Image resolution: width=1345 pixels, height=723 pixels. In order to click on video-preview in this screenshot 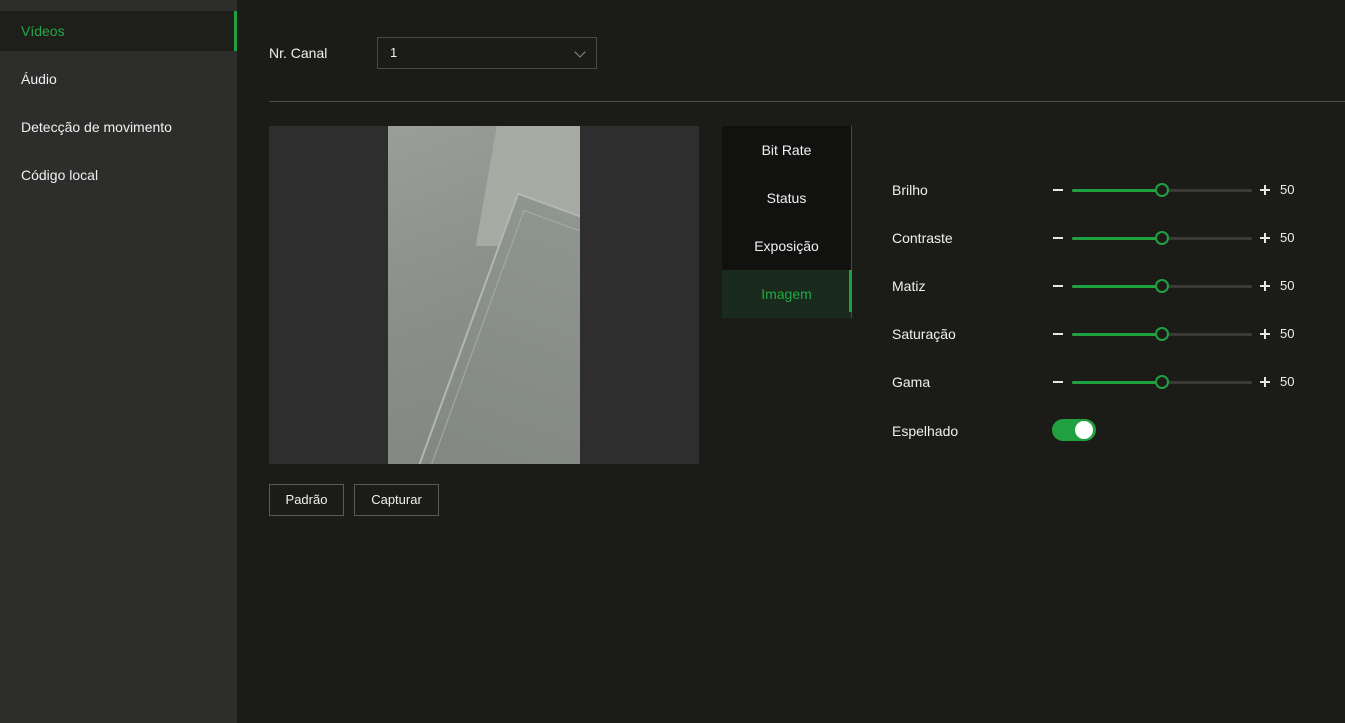, I will do `click(484, 295)`.